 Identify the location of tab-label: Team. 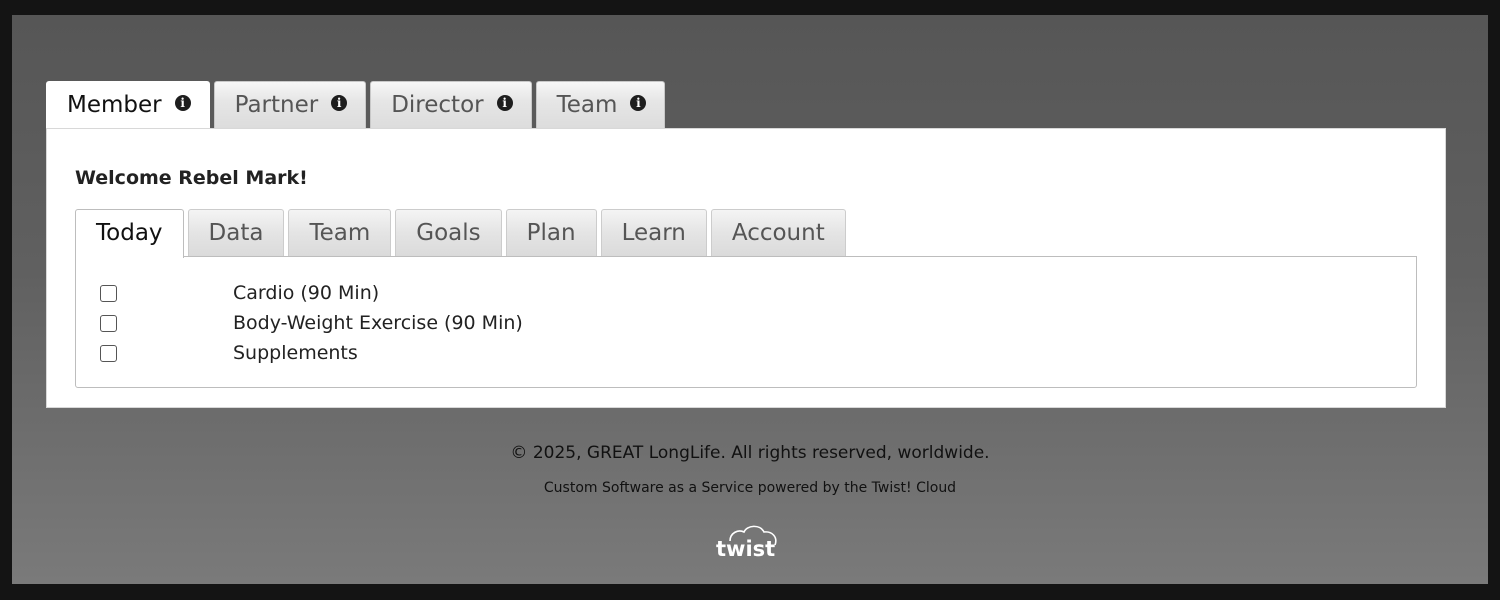
(587, 105).